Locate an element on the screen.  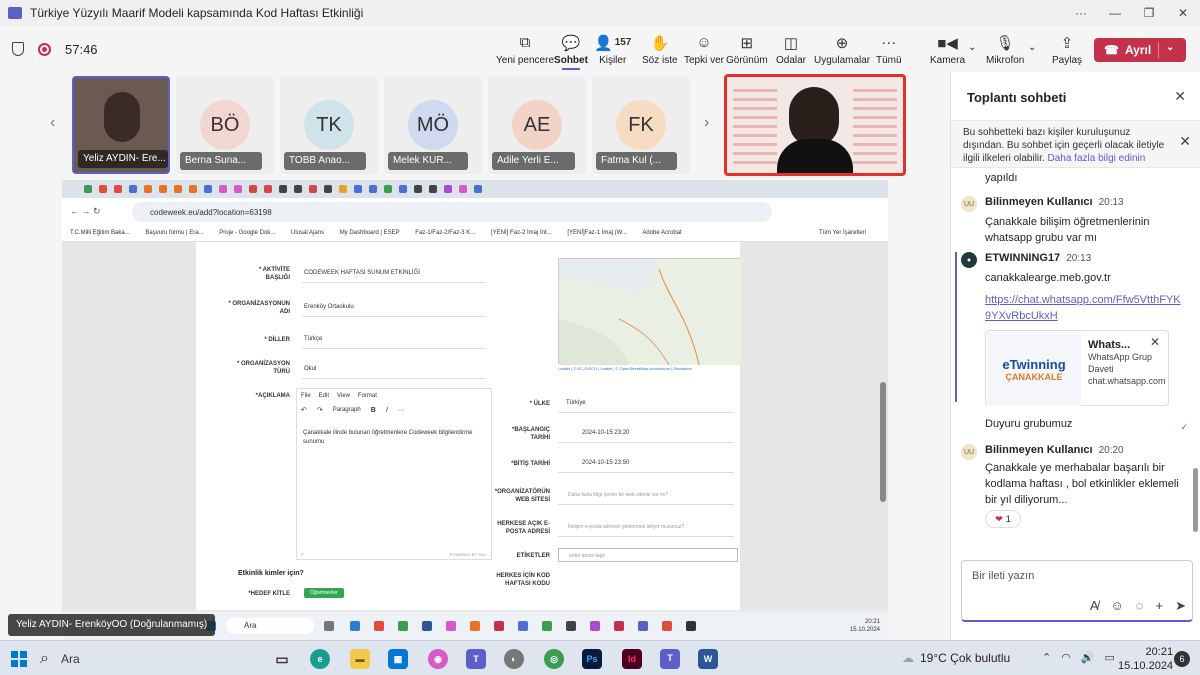
chat-scrollbar is located at coordinates (1195, 500).